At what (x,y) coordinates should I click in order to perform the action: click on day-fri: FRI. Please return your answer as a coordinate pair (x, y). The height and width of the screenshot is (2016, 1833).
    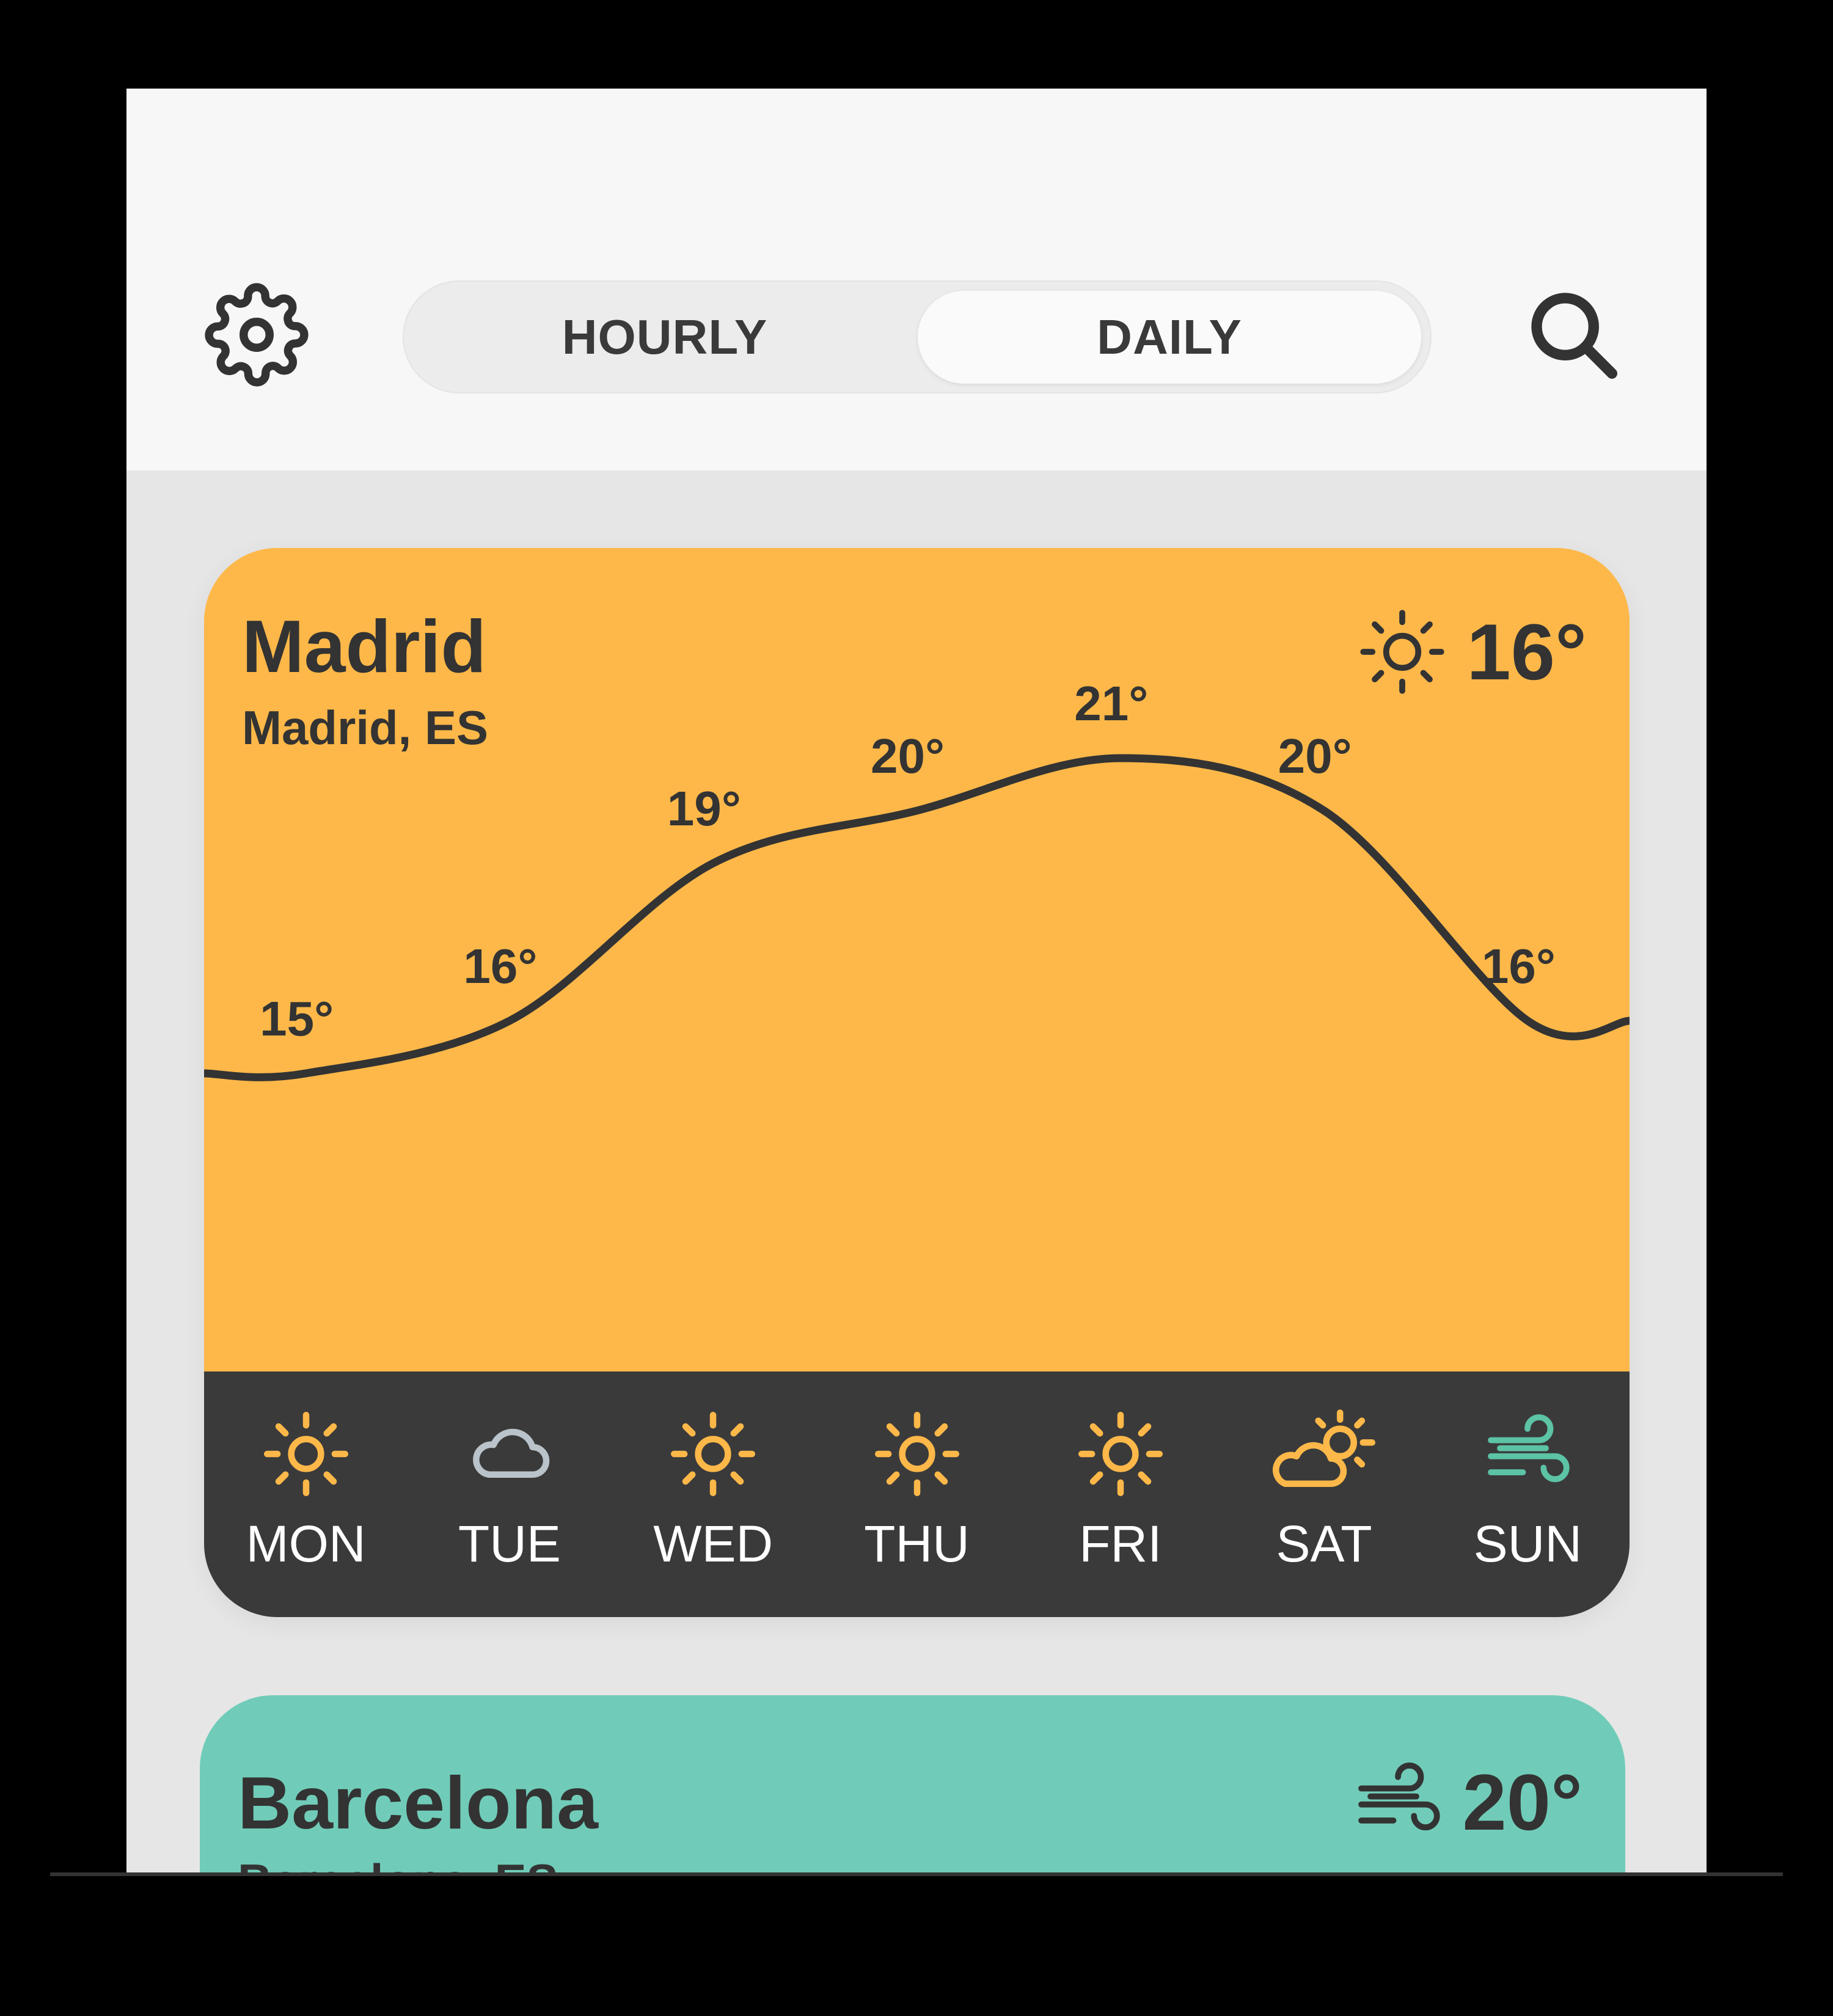
    Looking at the image, I should click on (1120, 1488).